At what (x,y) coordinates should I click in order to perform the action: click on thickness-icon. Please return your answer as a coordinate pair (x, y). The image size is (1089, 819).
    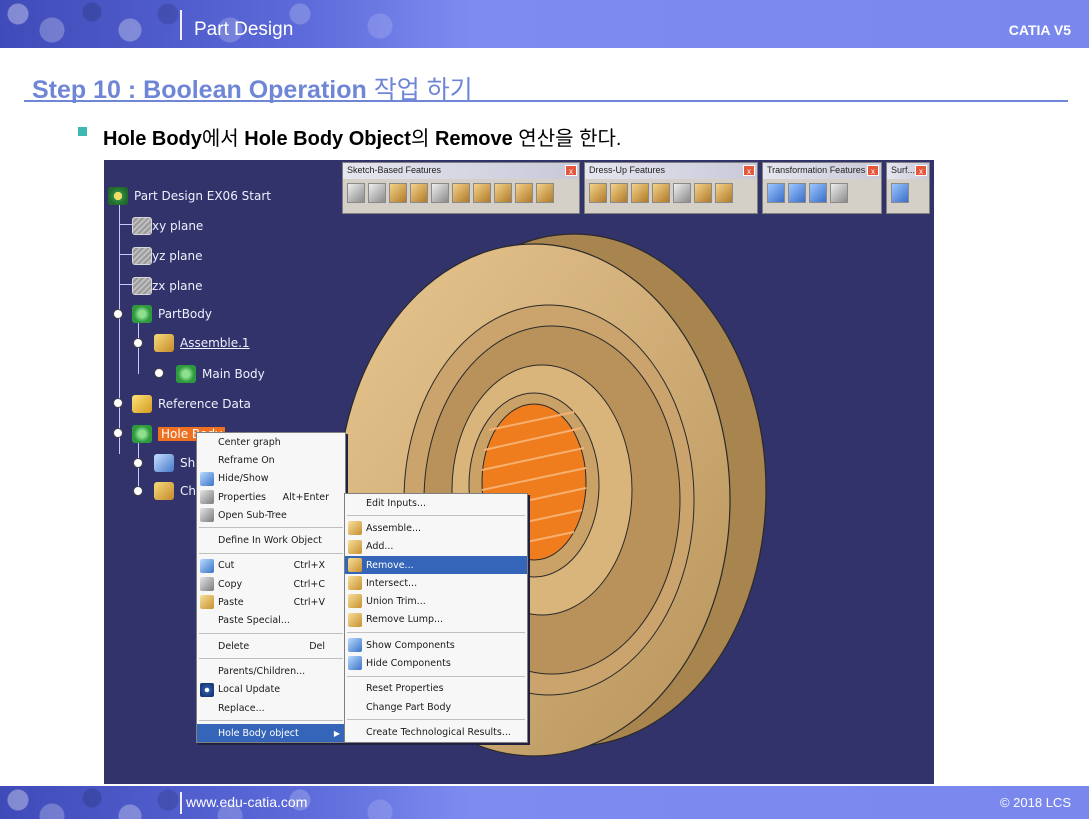
    Looking at the image, I should click on (682, 193).